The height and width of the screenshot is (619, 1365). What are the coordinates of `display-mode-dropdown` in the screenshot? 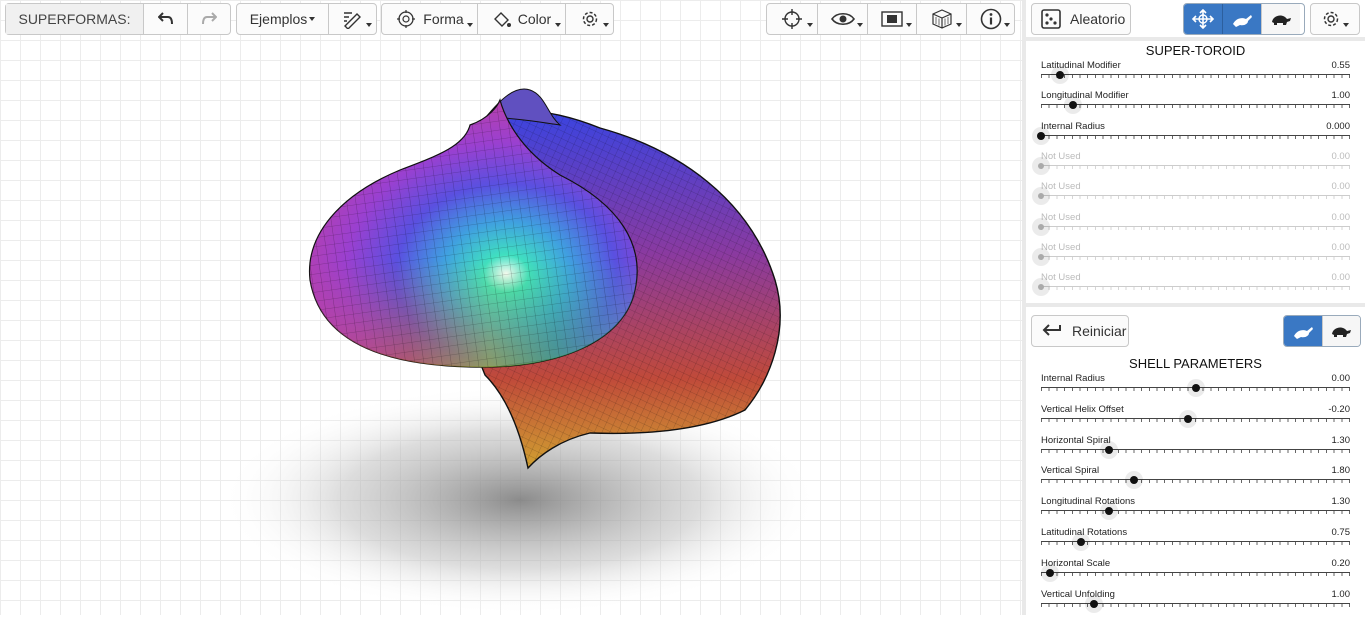 It's located at (891, 19).